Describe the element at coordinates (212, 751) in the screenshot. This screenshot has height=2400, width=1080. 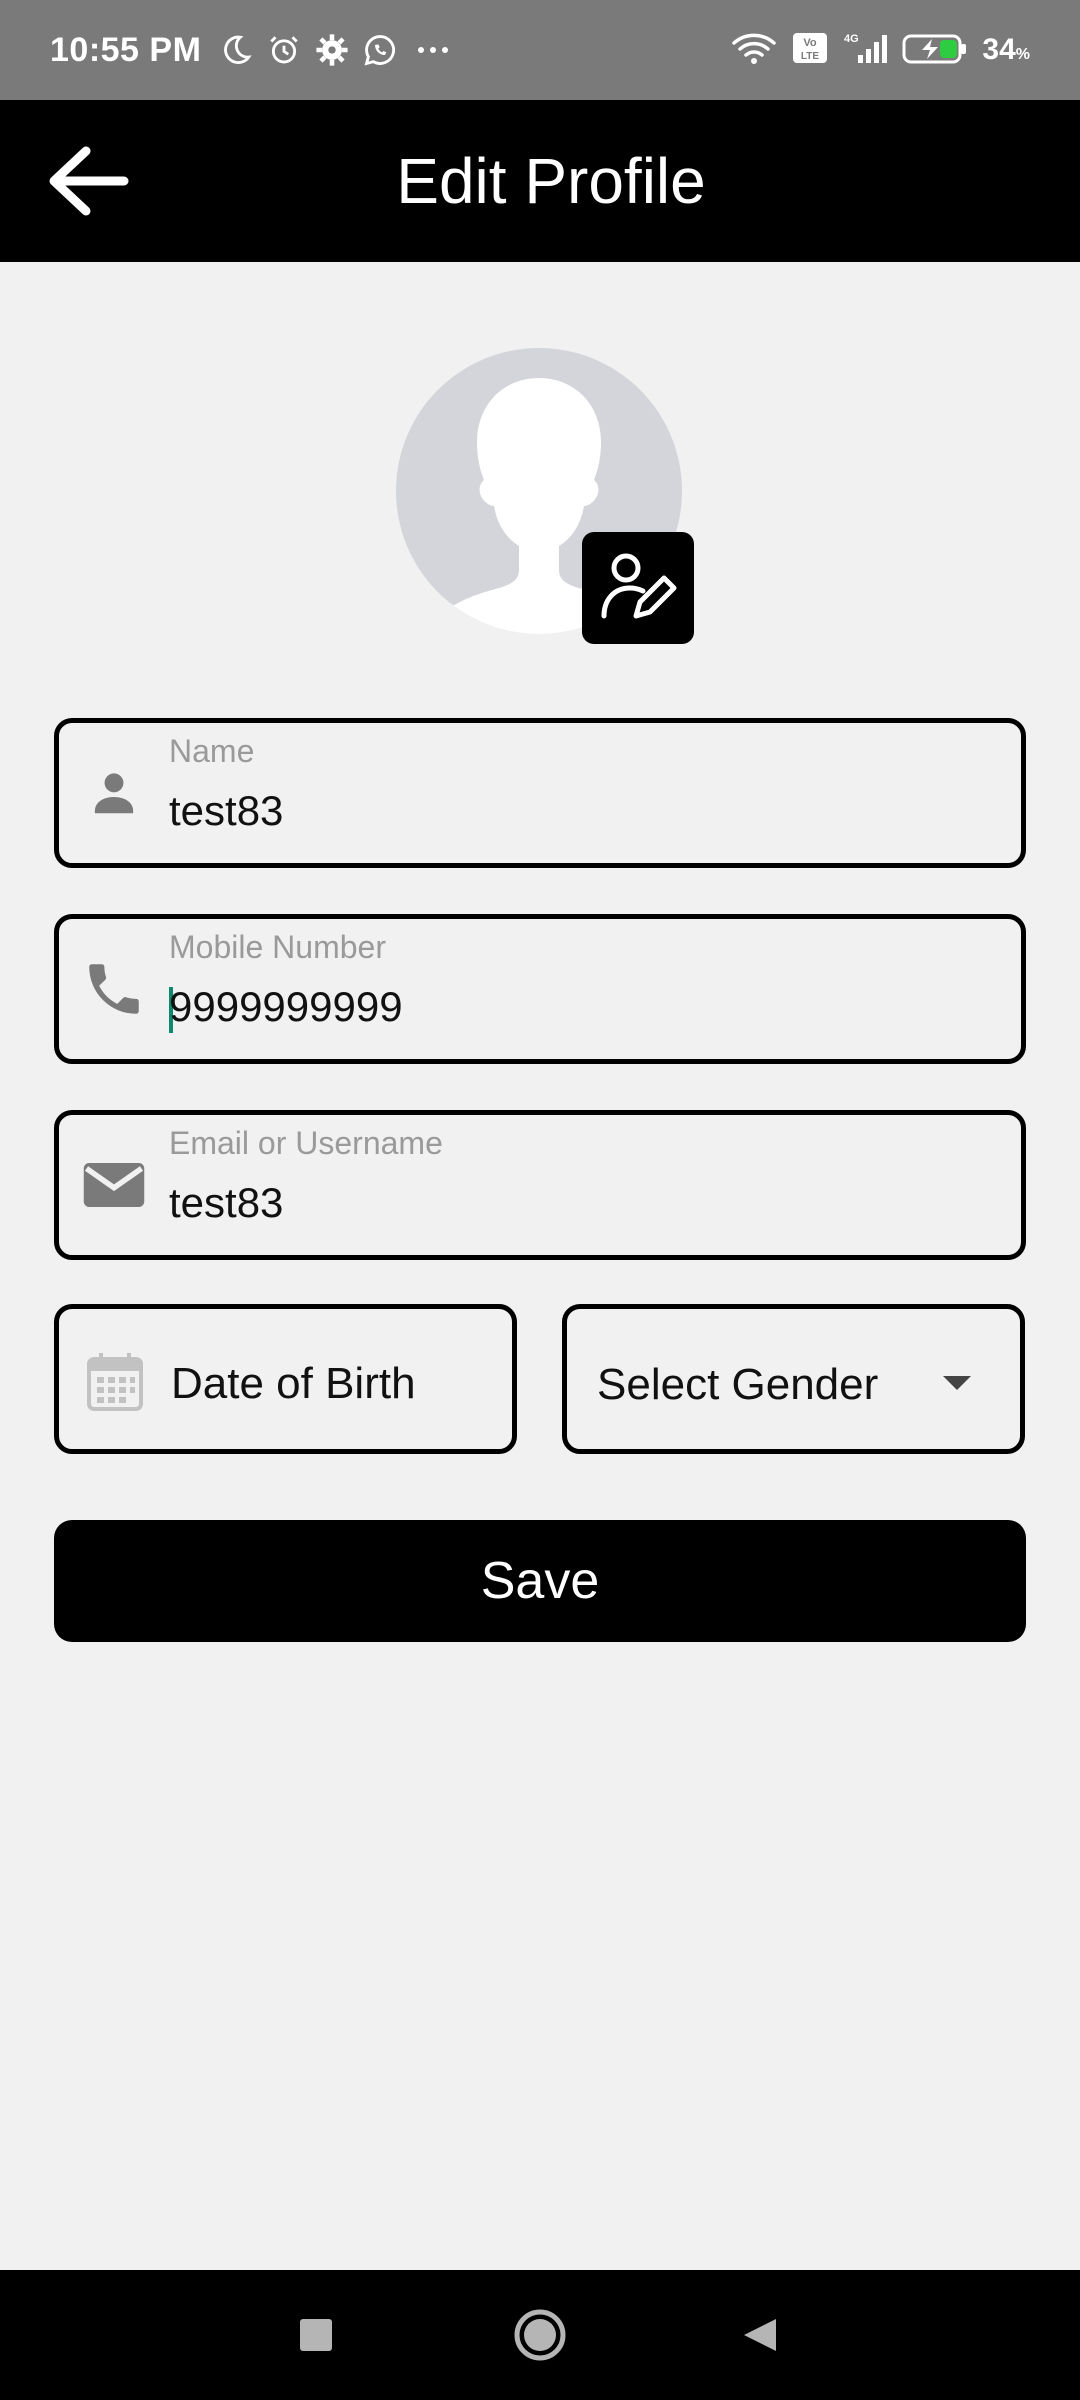
I see `name-label: Name` at that location.